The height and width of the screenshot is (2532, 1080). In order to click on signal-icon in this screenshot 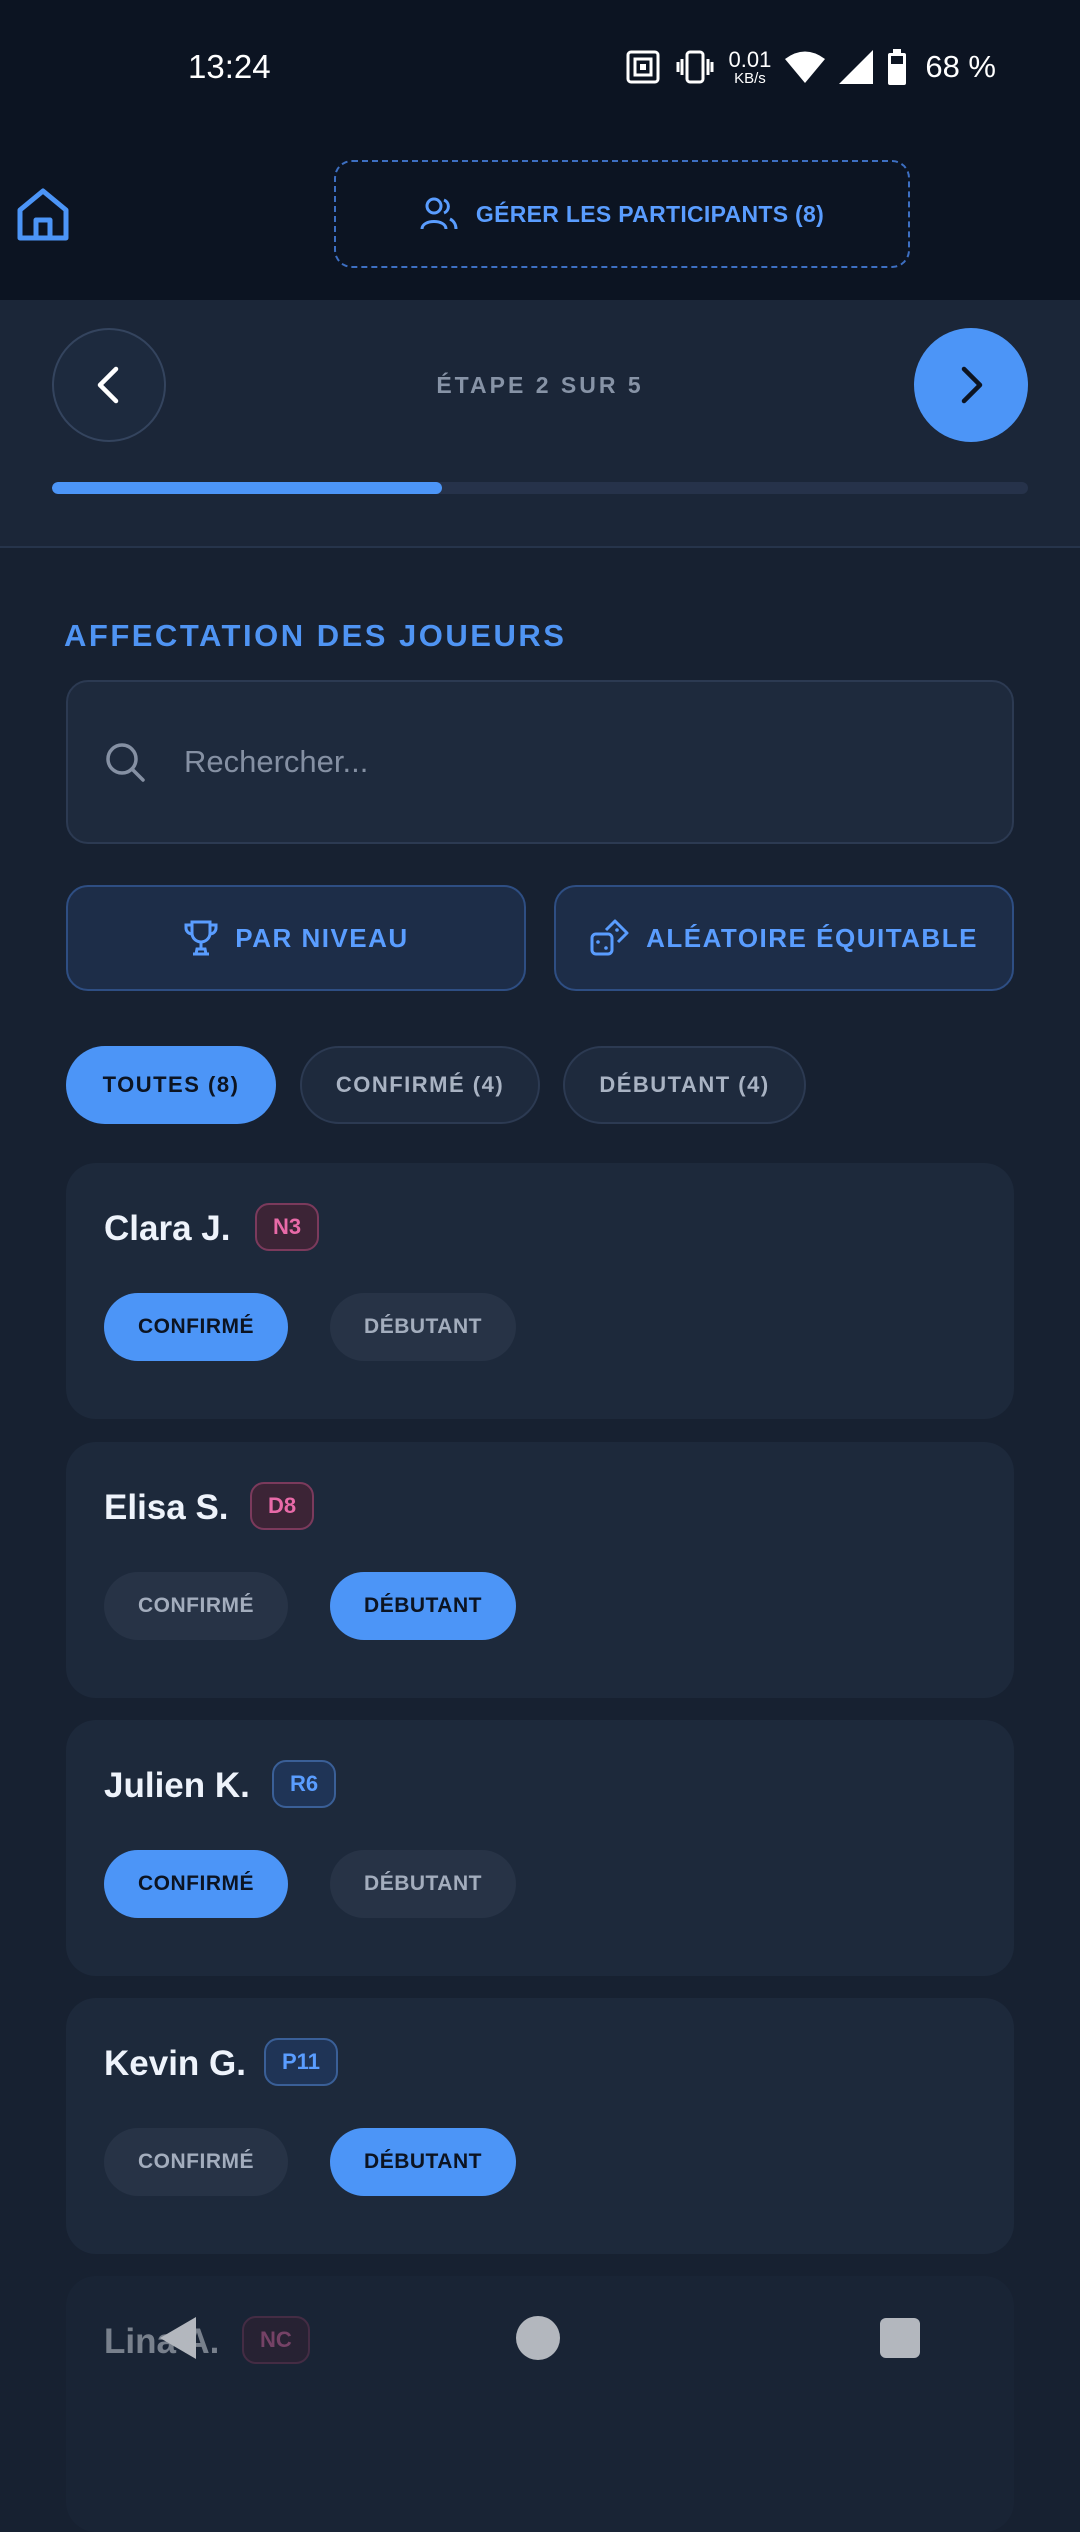, I will do `click(856, 67)`.